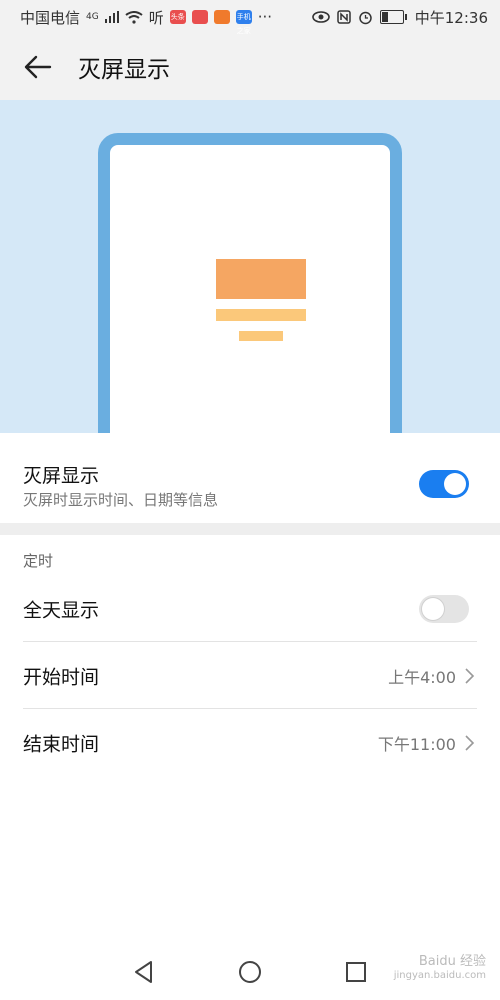 The height and width of the screenshot is (1000, 500). What do you see at coordinates (422, 677) in the screenshot?
I see `start-time-value: 上午4:00` at bounding box center [422, 677].